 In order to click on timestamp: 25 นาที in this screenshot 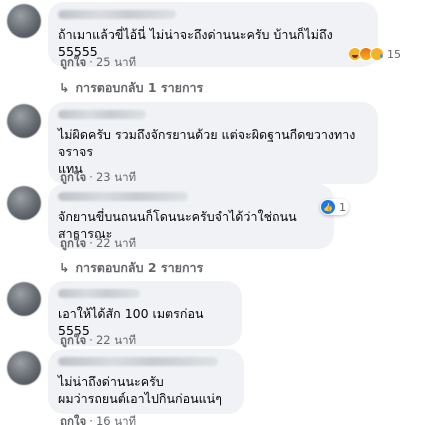, I will do `click(116, 62)`.